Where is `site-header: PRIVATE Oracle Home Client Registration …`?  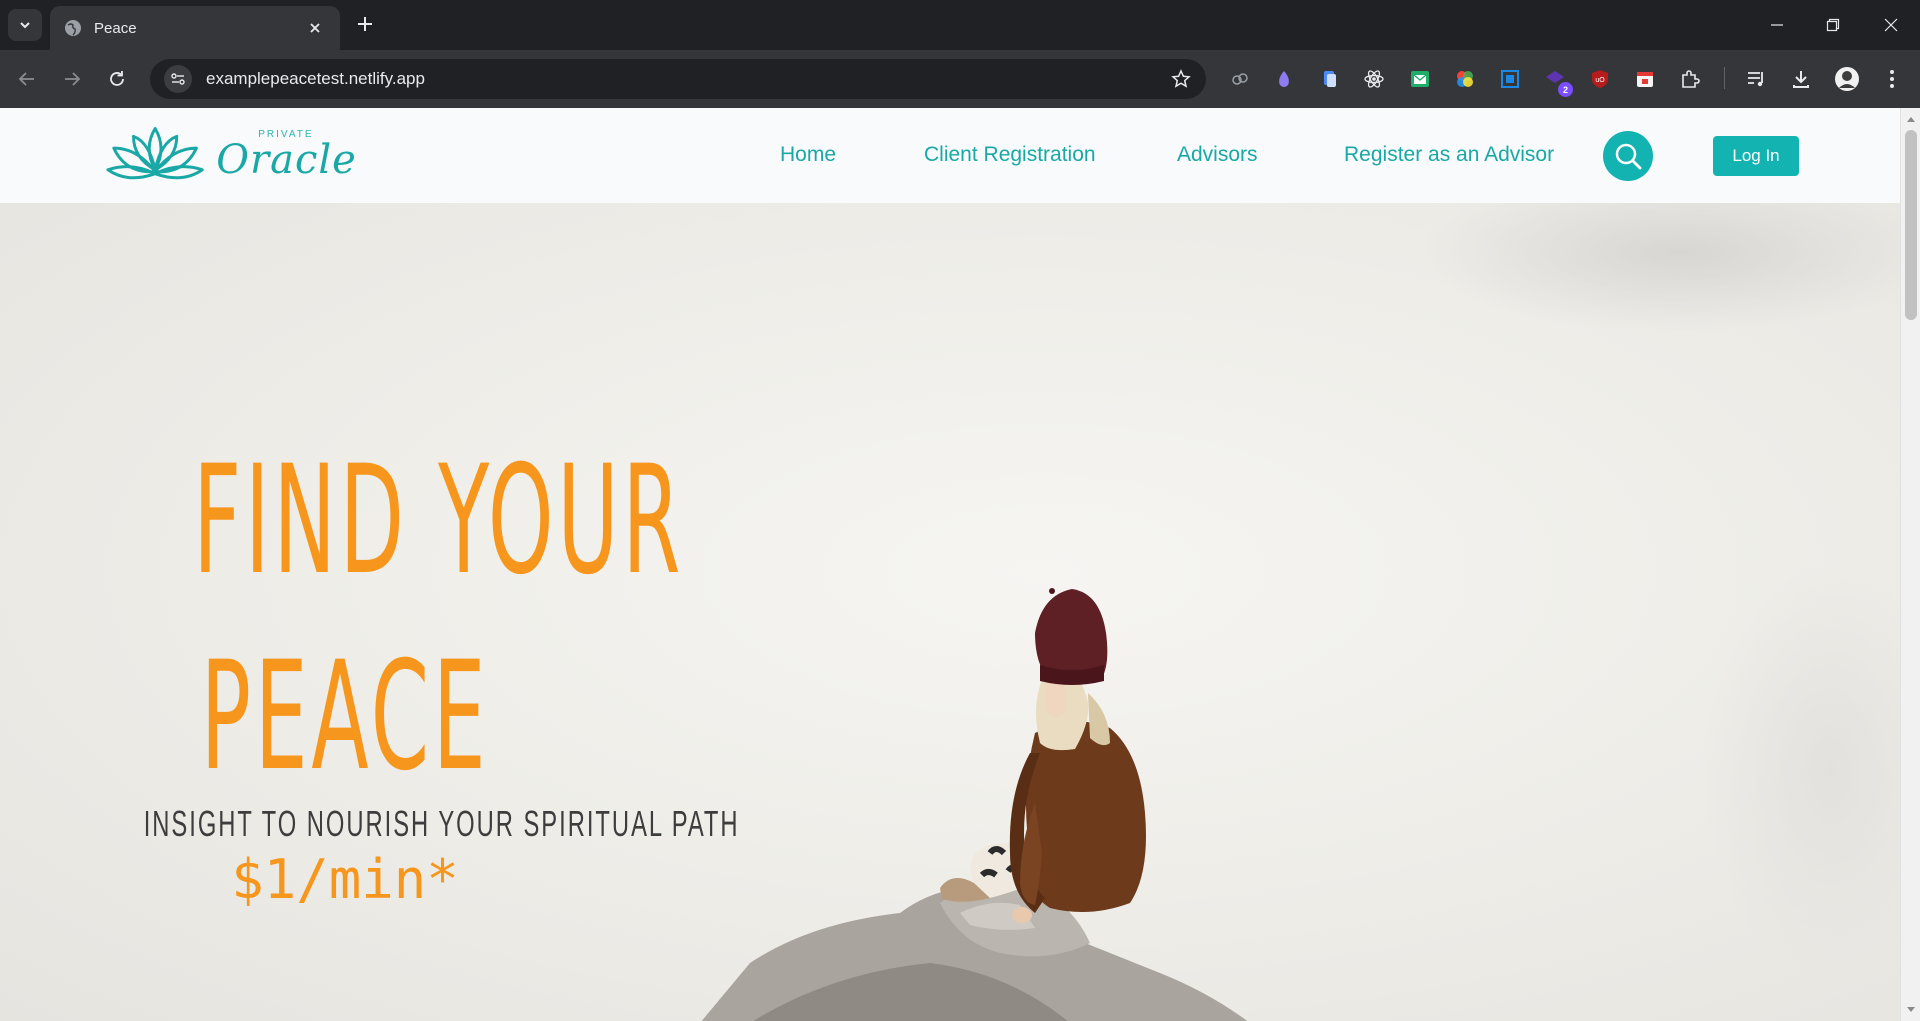
site-header: PRIVATE Oracle Home Client Registration … is located at coordinates (950, 155).